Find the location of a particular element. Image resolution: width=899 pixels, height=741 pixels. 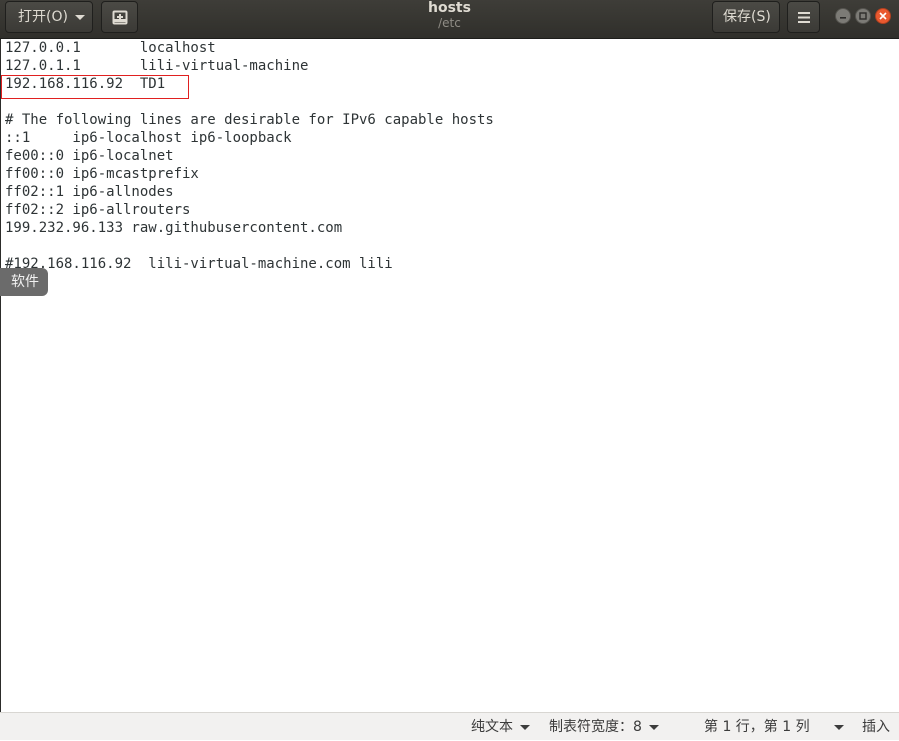

language-selector: 纯文本 is located at coordinates (500, 727).